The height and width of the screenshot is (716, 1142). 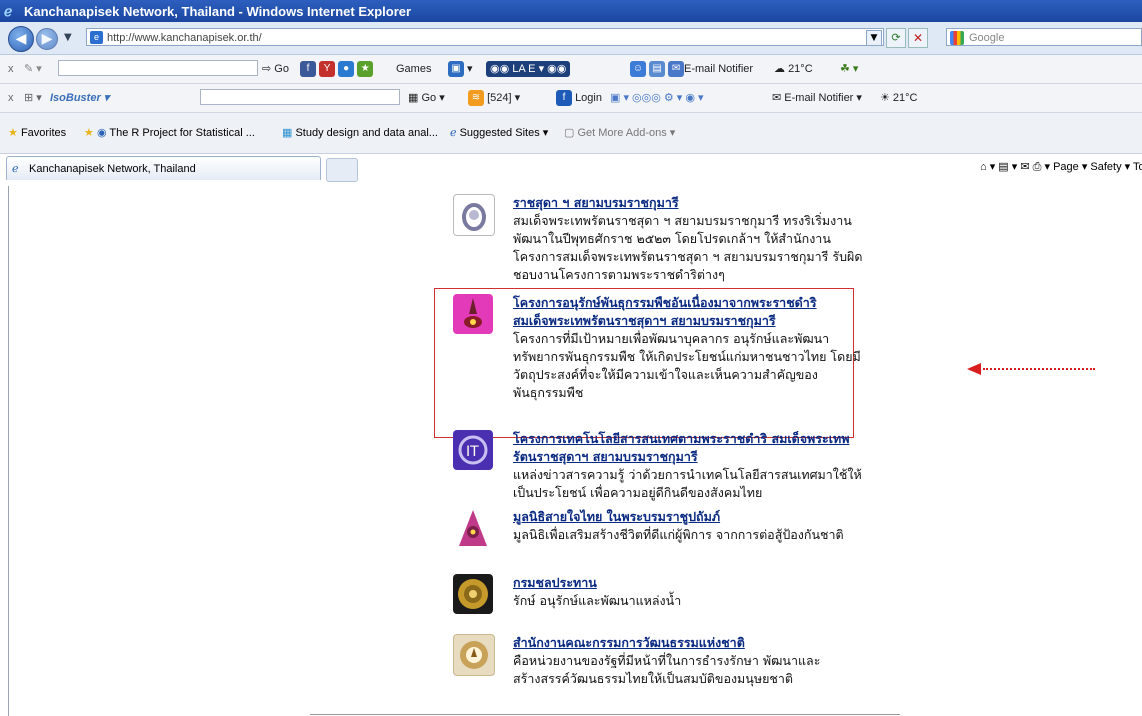 What do you see at coordinates (1041, 167) in the screenshot?
I see `print-icon: ⎙ ▾` at bounding box center [1041, 167].